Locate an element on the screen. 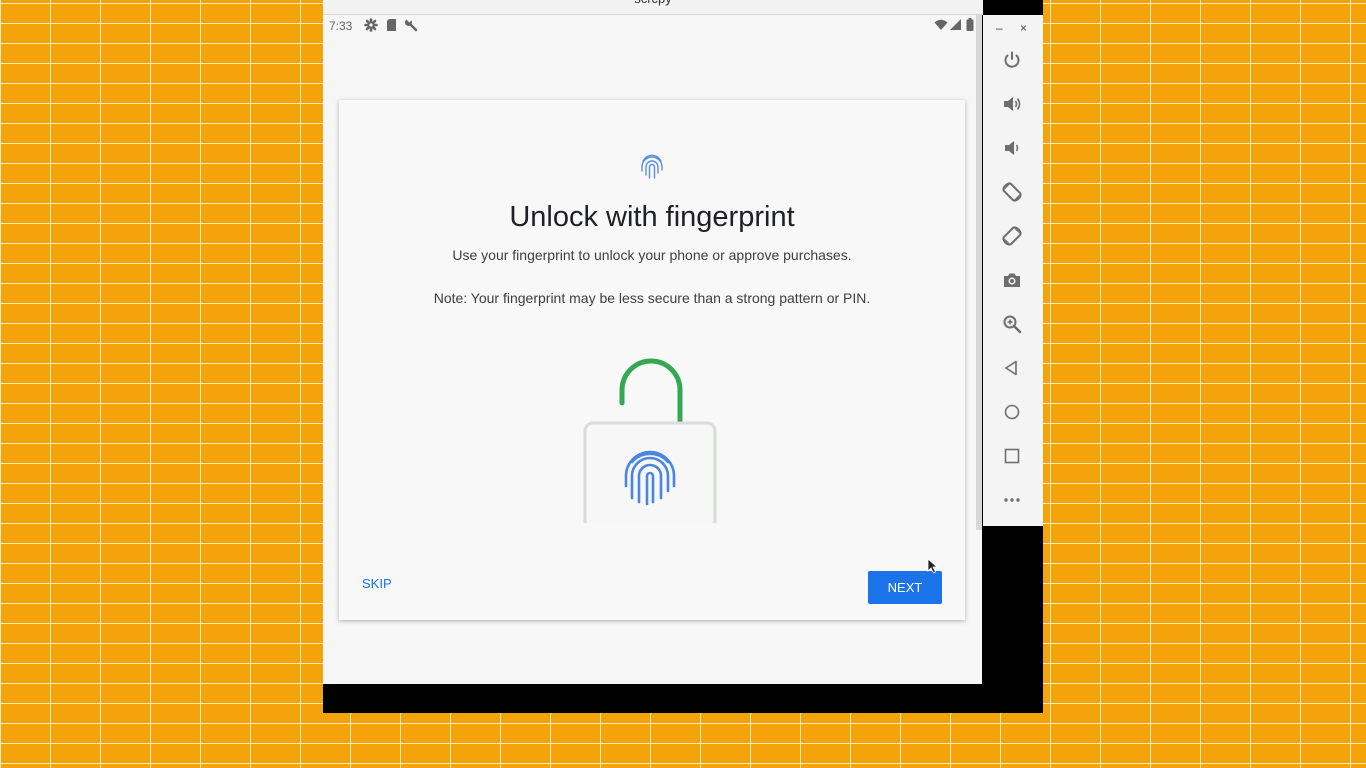  fingerprint-icon is located at coordinates (652, 166).